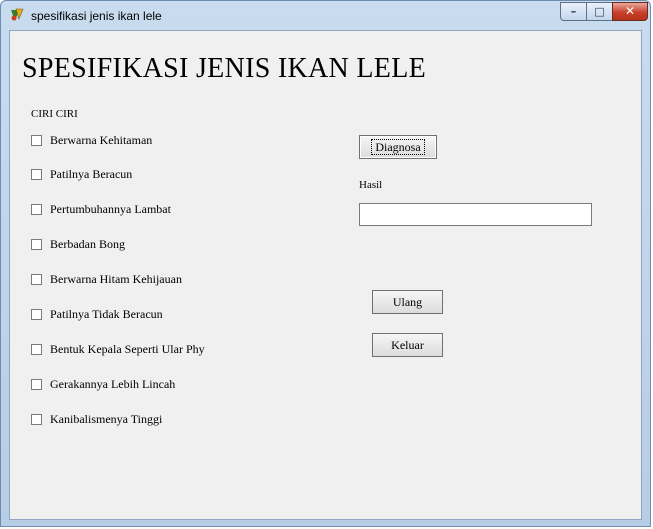  I want to click on checkbox-row-kanibalismenya-tinggi: Kanibalismenya Tinggi, so click(96, 419).